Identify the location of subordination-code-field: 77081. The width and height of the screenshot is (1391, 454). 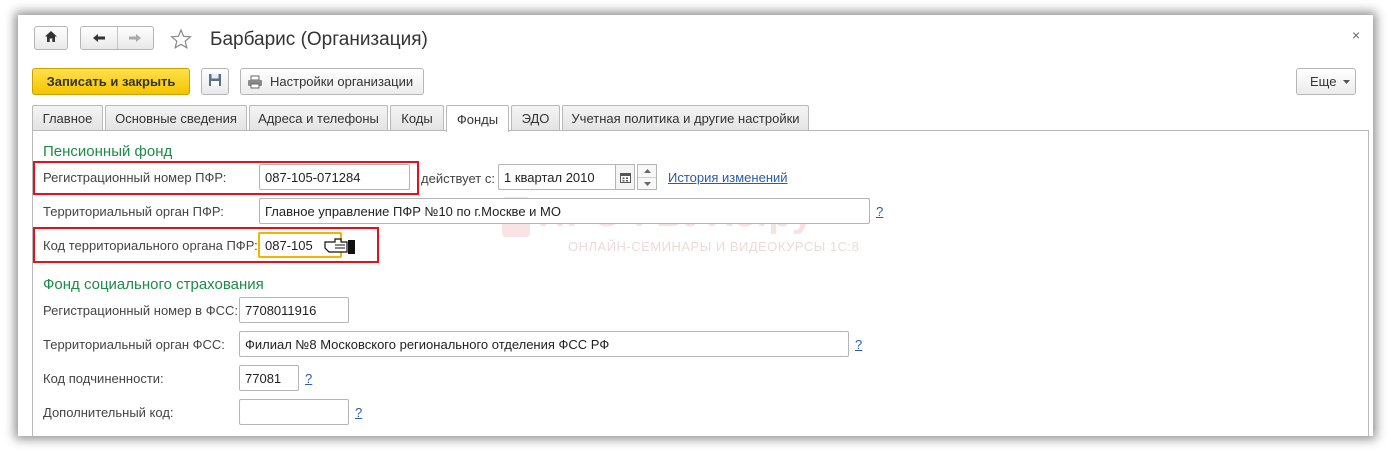
(269, 378).